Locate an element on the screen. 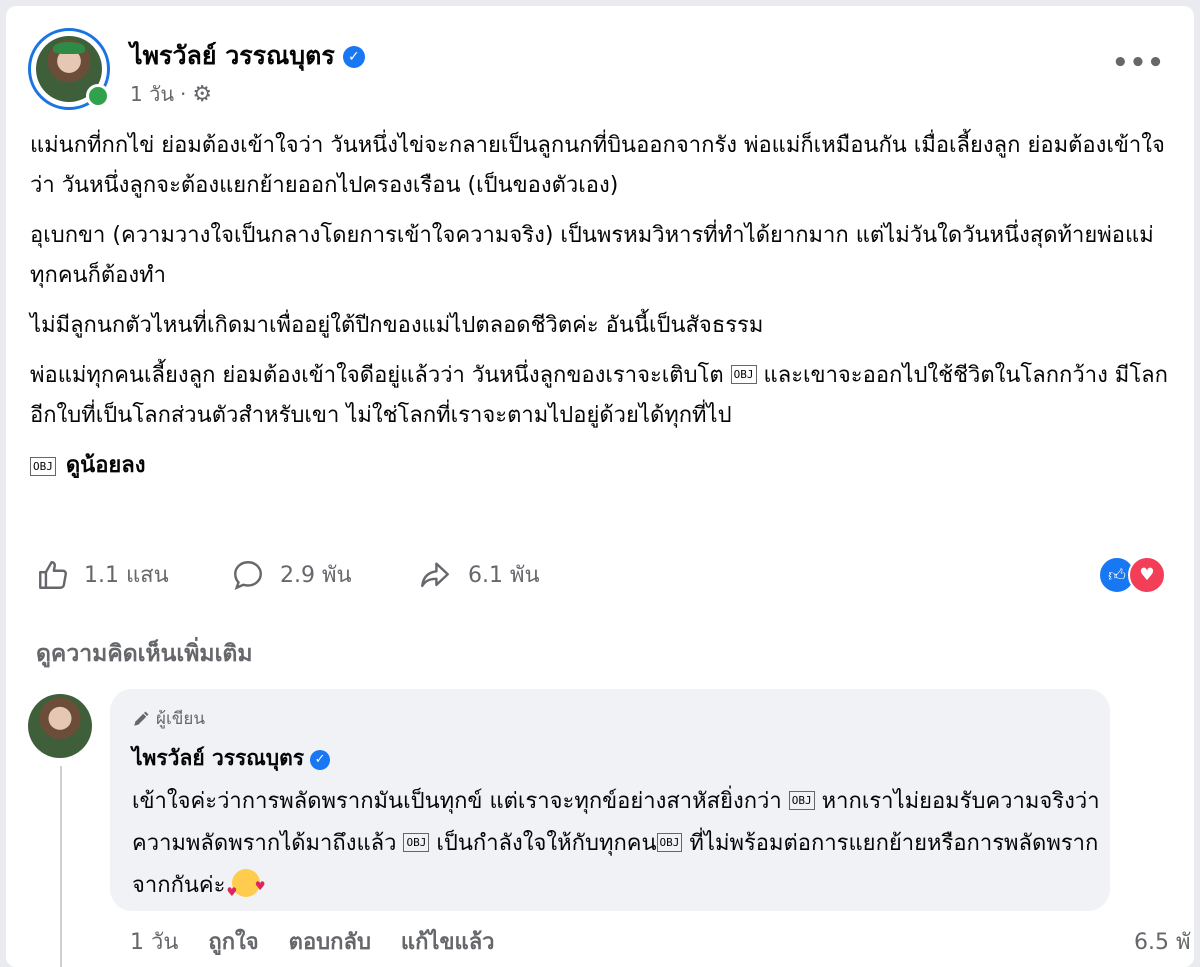  comment-button: 2.9 พัน is located at coordinates (323, 574).